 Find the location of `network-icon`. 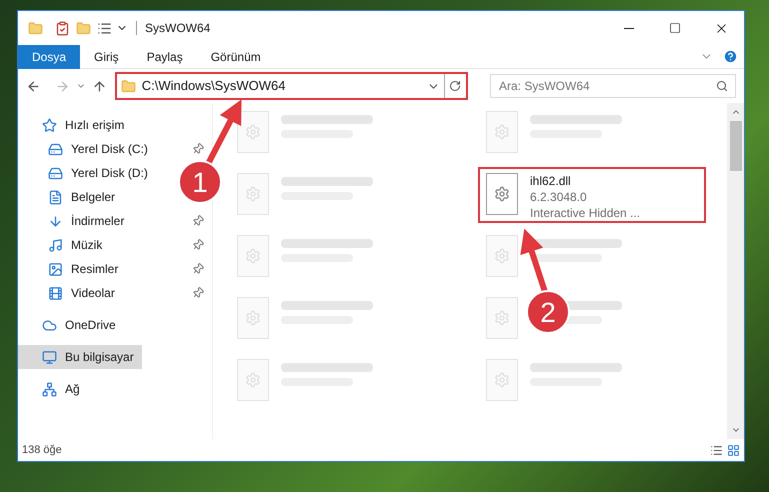

network-icon is located at coordinates (49, 389).